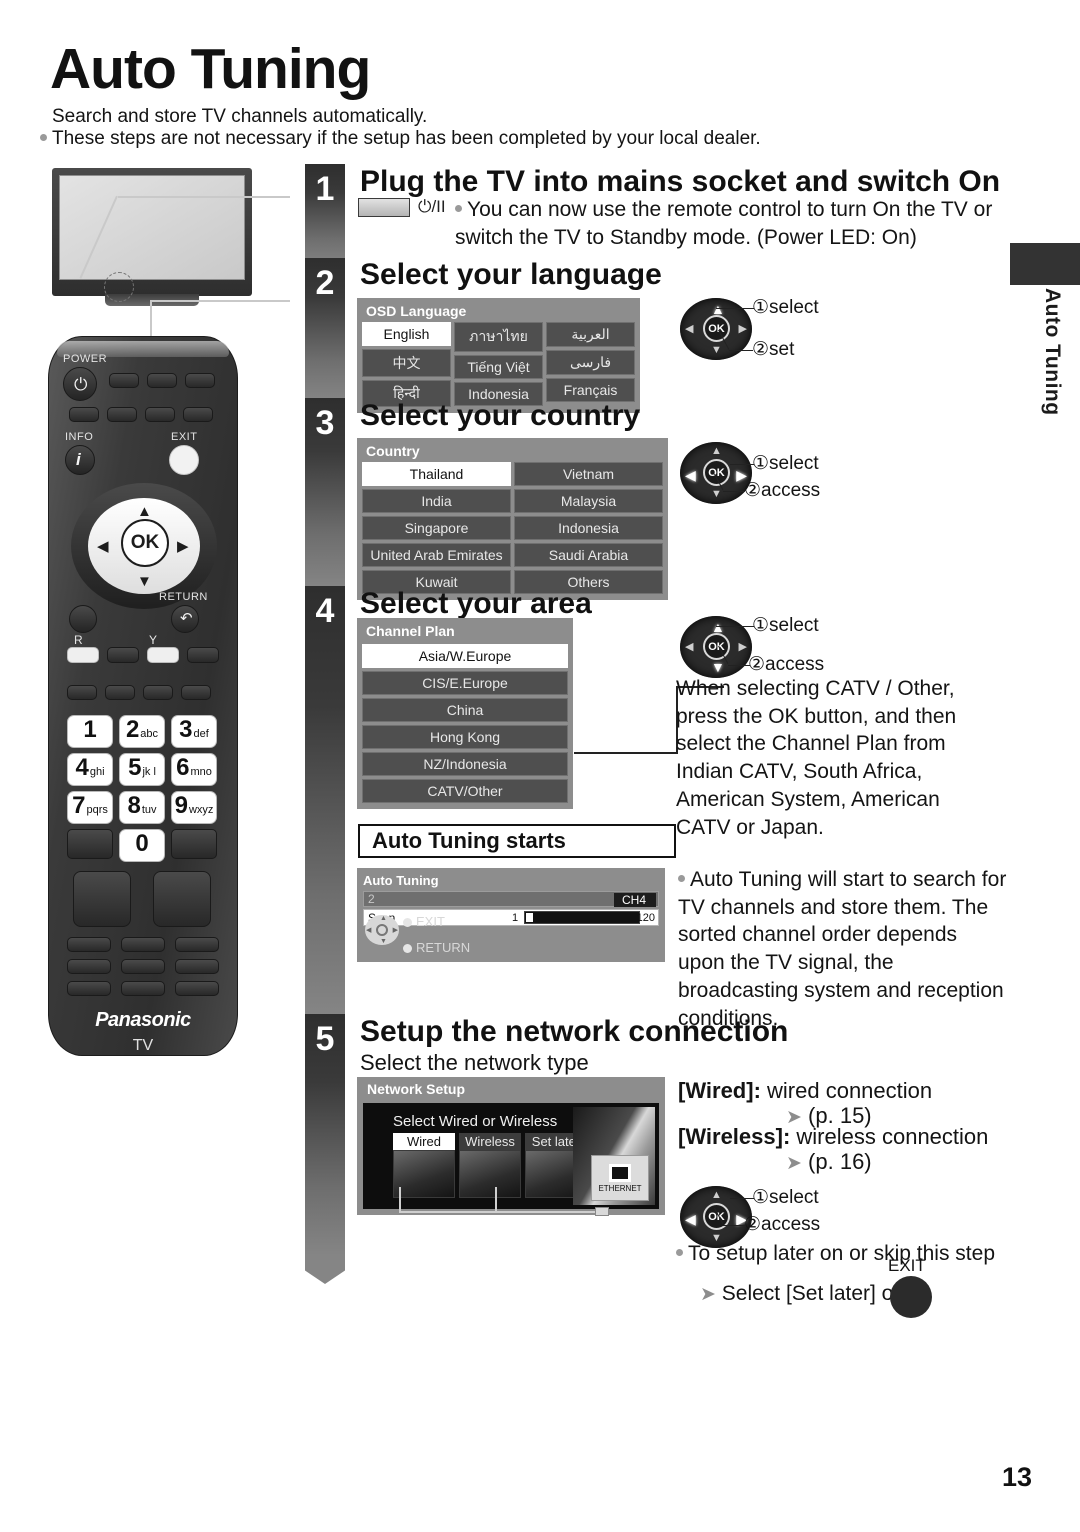  I want to click on remote-button-r6c3, so click(197, 944).